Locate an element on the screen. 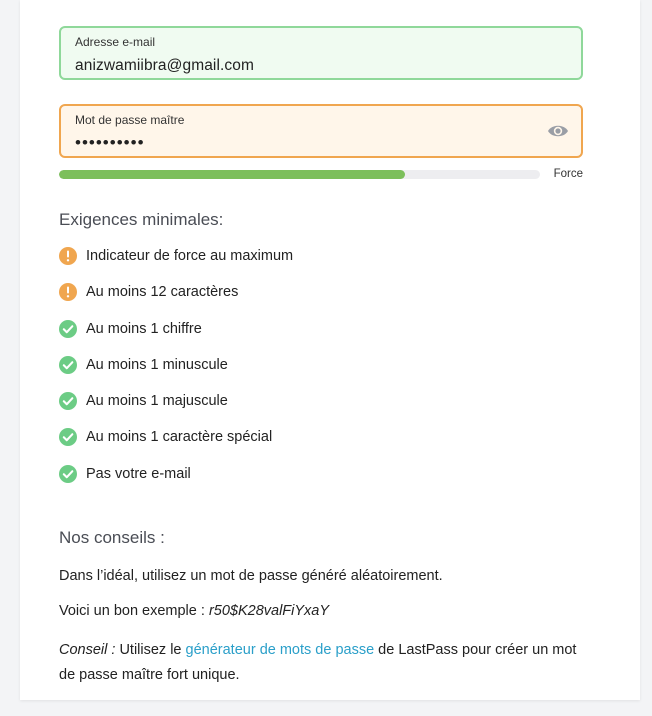 The height and width of the screenshot is (716, 652). advice-example-prefix: Voici un bon exemple : is located at coordinates (134, 611).